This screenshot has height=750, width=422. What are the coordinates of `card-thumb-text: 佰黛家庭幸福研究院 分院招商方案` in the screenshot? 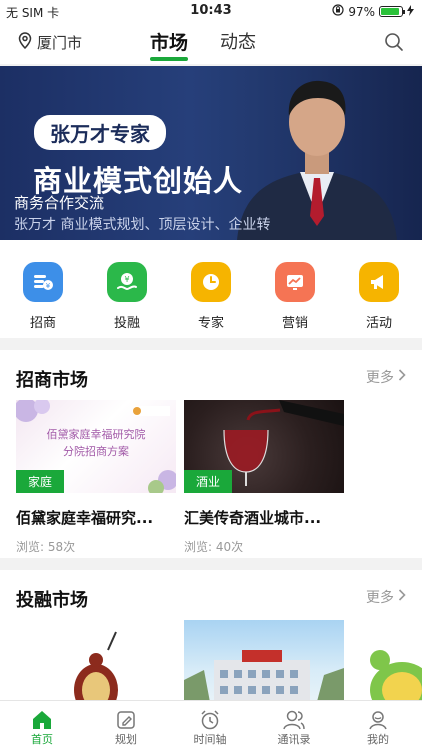 It's located at (96, 443).